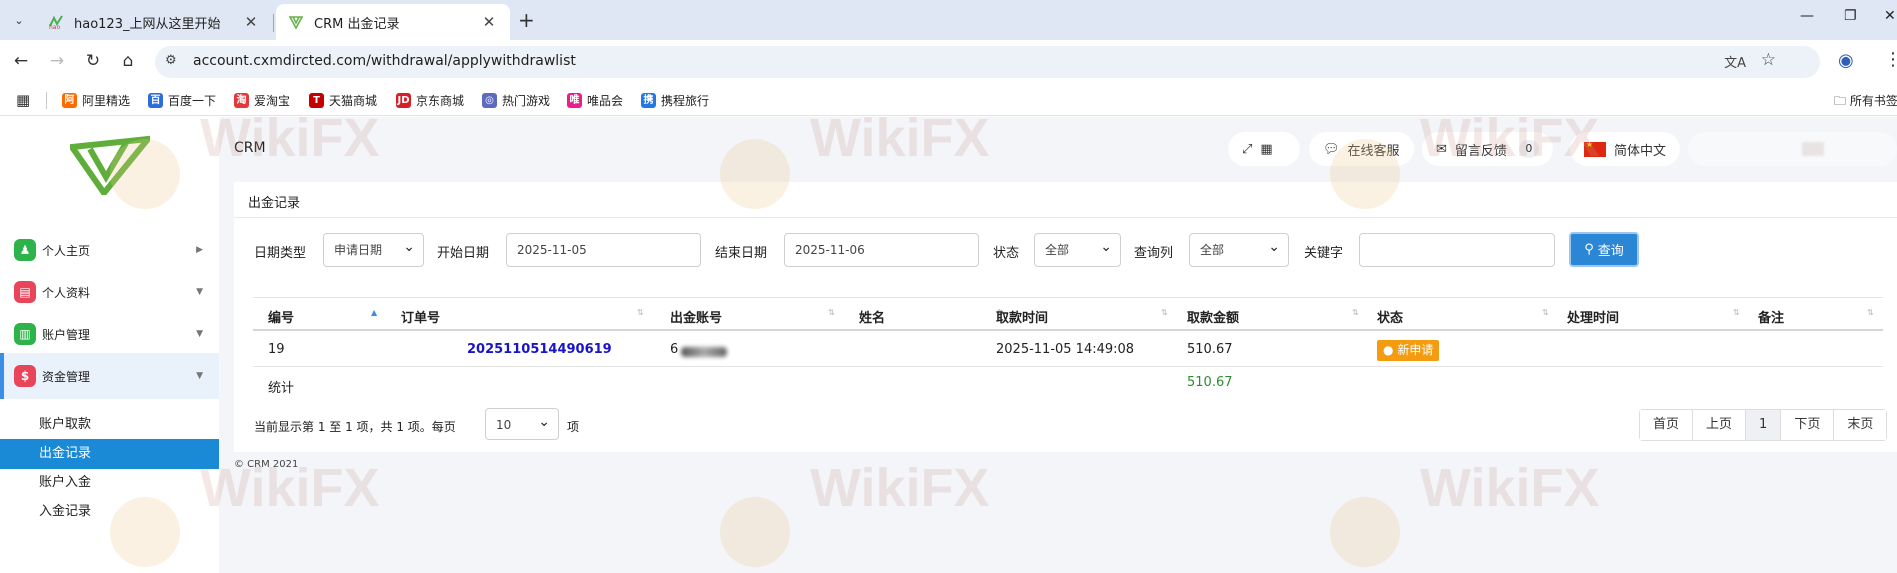 The width and height of the screenshot is (1897, 573). I want to click on forward-icon: →, so click(57, 61).